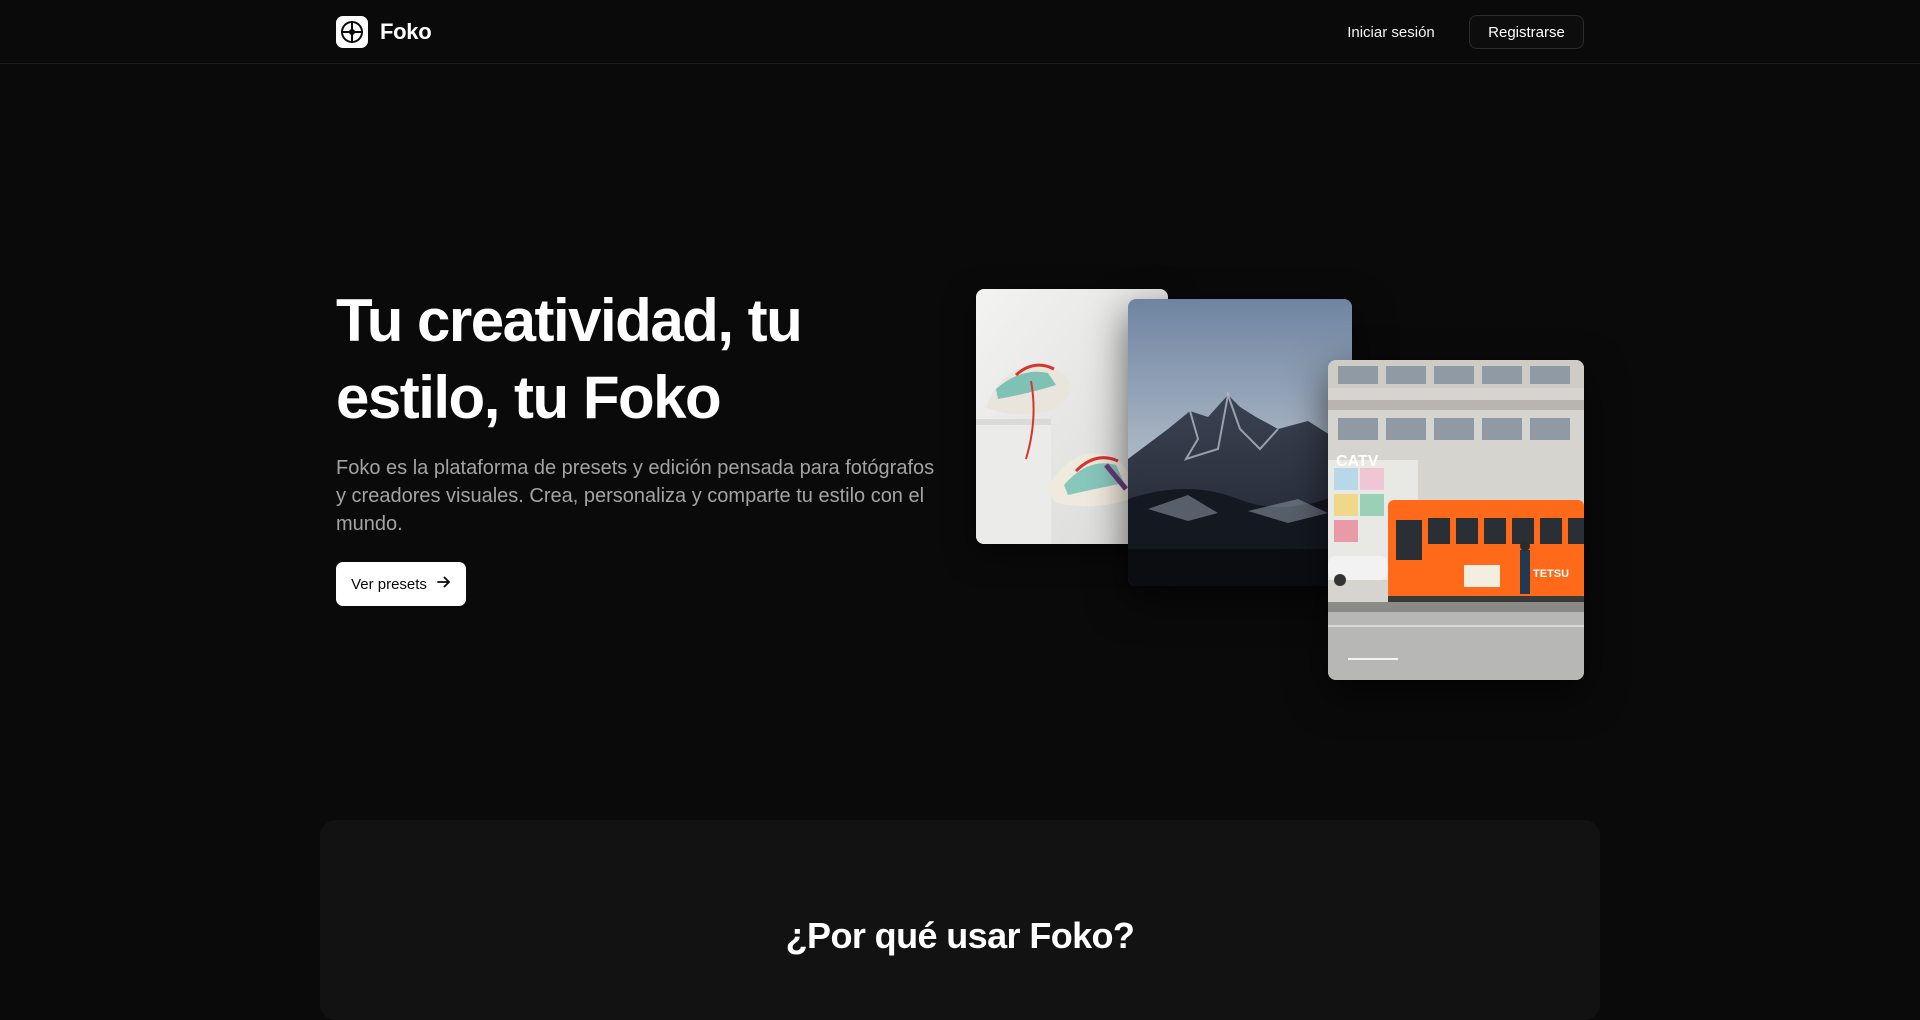 The image size is (1920, 1020). What do you see at coordinates (1551, 574) in the screenshot?
I see `tram-sign-text: TETSU` at bounding box center [1551, 574].